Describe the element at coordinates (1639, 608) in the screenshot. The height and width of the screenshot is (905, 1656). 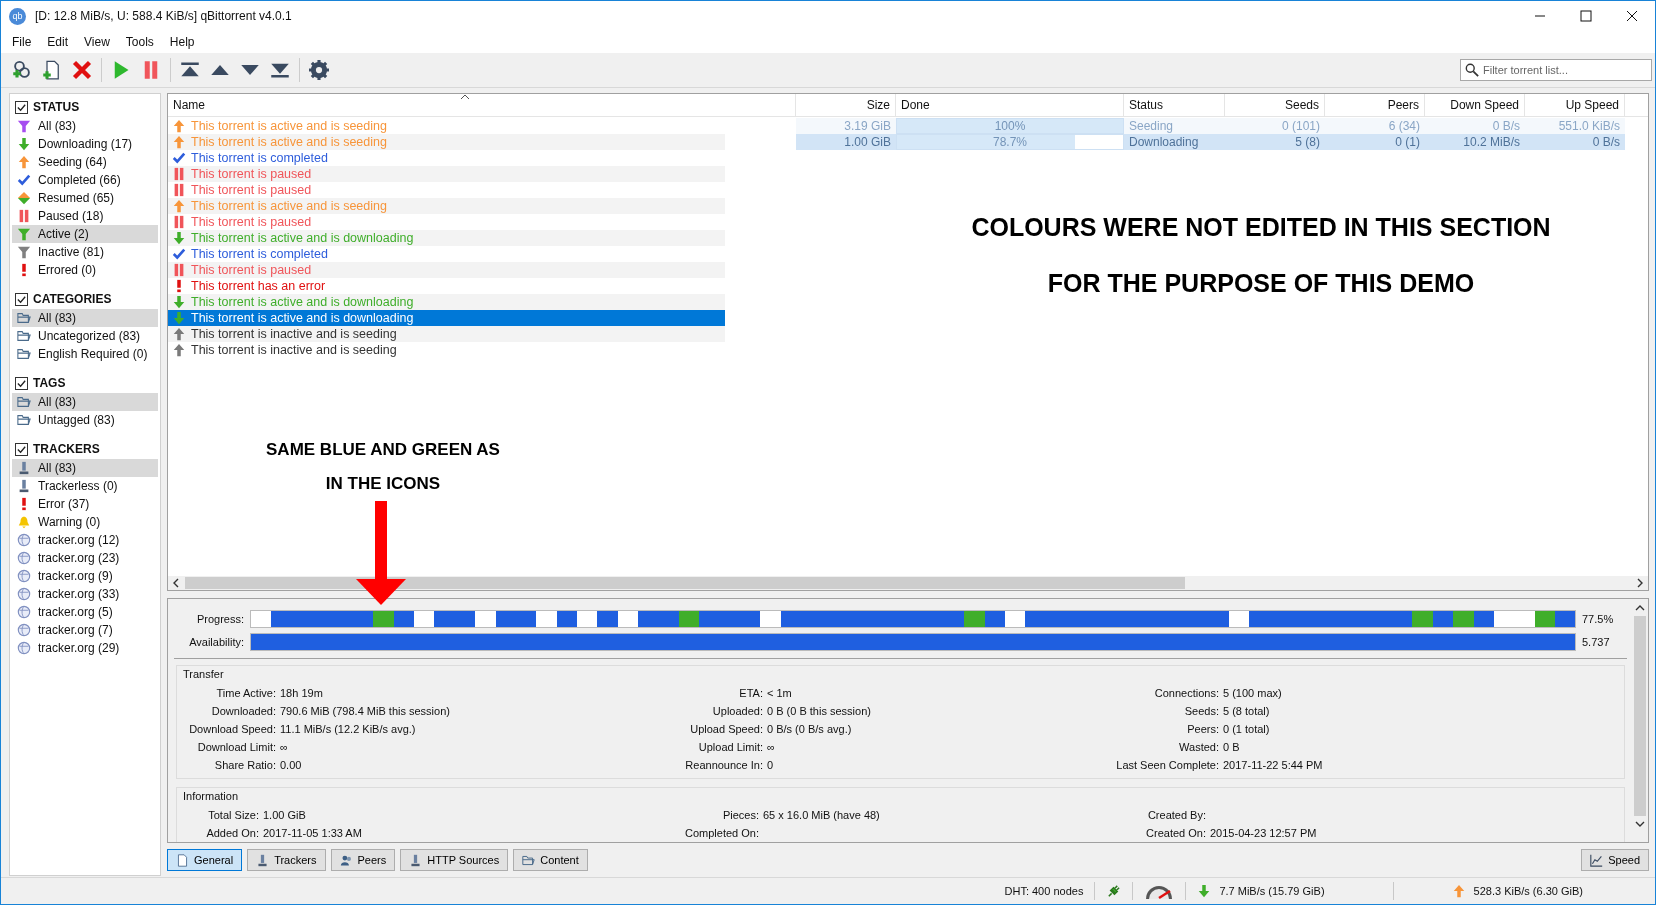
I see `scroll-up-icon` at that location.